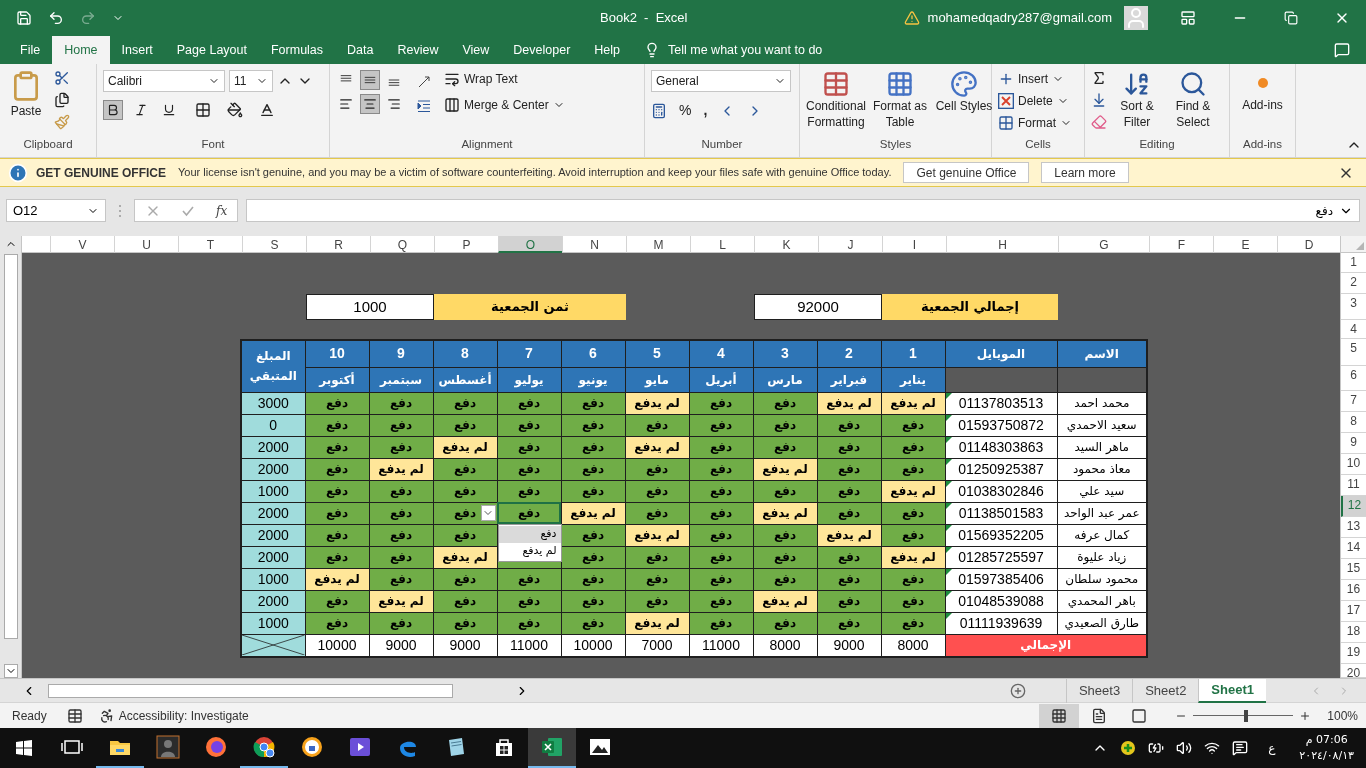 This screenshot has height=768, width=1366. What do you see at coordinates (338, 244) in the screenshot?
I see `column-letter: R` at bounding box center [338, 244].